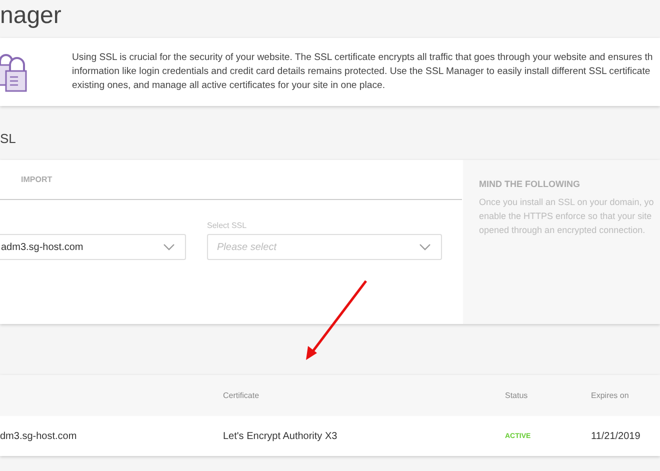  I want to click on info-text: Using SSL is crucial for the security of your website. The SSL certificate encrypts all traffic that goes through your website and ensures th information like login credentials and credit card details remains protected. Use the SSL Manager to easily install different SSL certificate existing ones, and manage all active certificates for your site in one place., so click(362, 72).